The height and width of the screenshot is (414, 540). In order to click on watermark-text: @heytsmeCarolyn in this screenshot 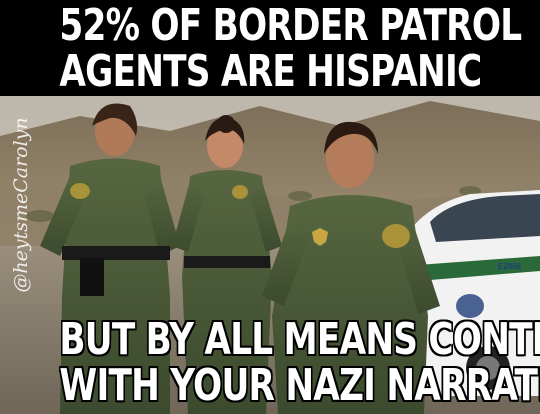, I will do `click(21, 205)`.